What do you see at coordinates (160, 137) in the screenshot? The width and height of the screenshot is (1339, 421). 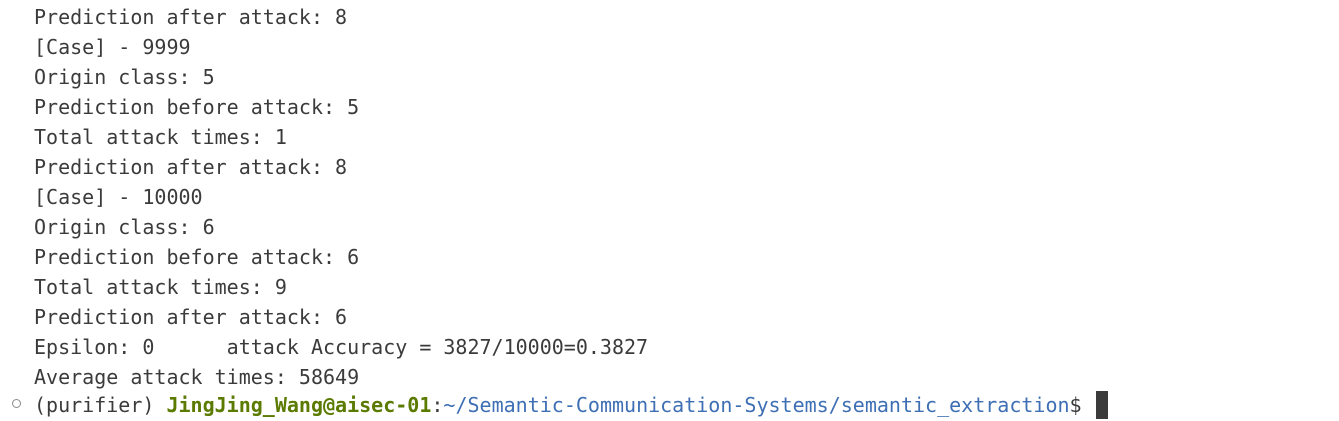 I see `output-line: Total attack times: 1` at bounding box center [160, 137].